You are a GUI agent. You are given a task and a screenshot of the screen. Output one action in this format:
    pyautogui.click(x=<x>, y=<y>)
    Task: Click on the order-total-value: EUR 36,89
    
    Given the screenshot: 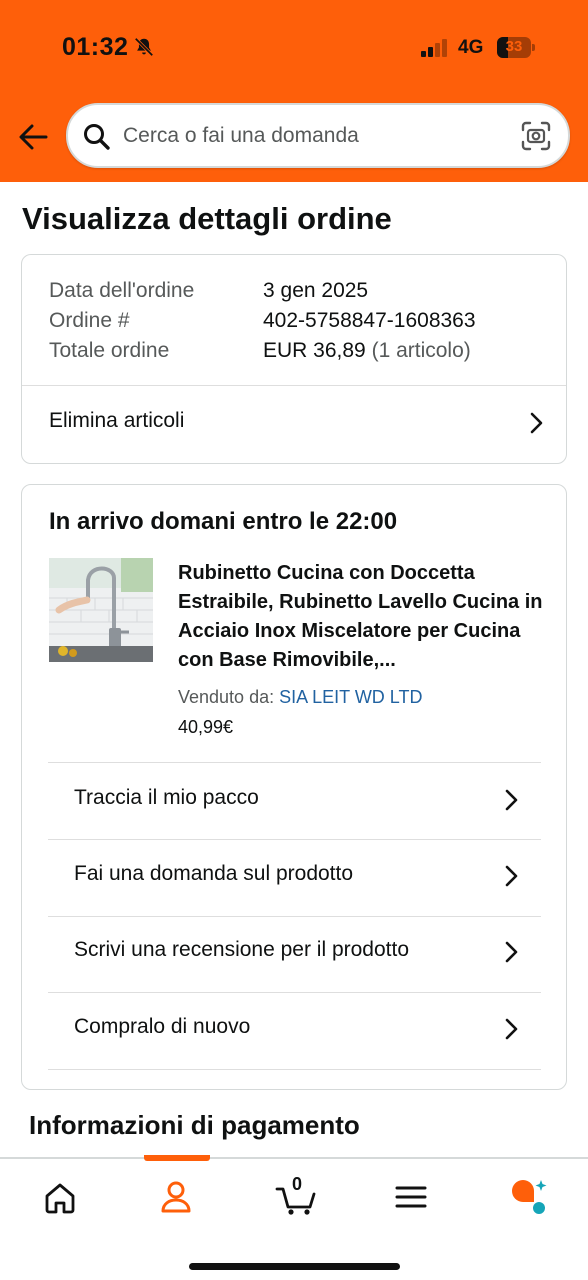 What is the action you would take?
    pyautogui.click(x=314, y=350)
    